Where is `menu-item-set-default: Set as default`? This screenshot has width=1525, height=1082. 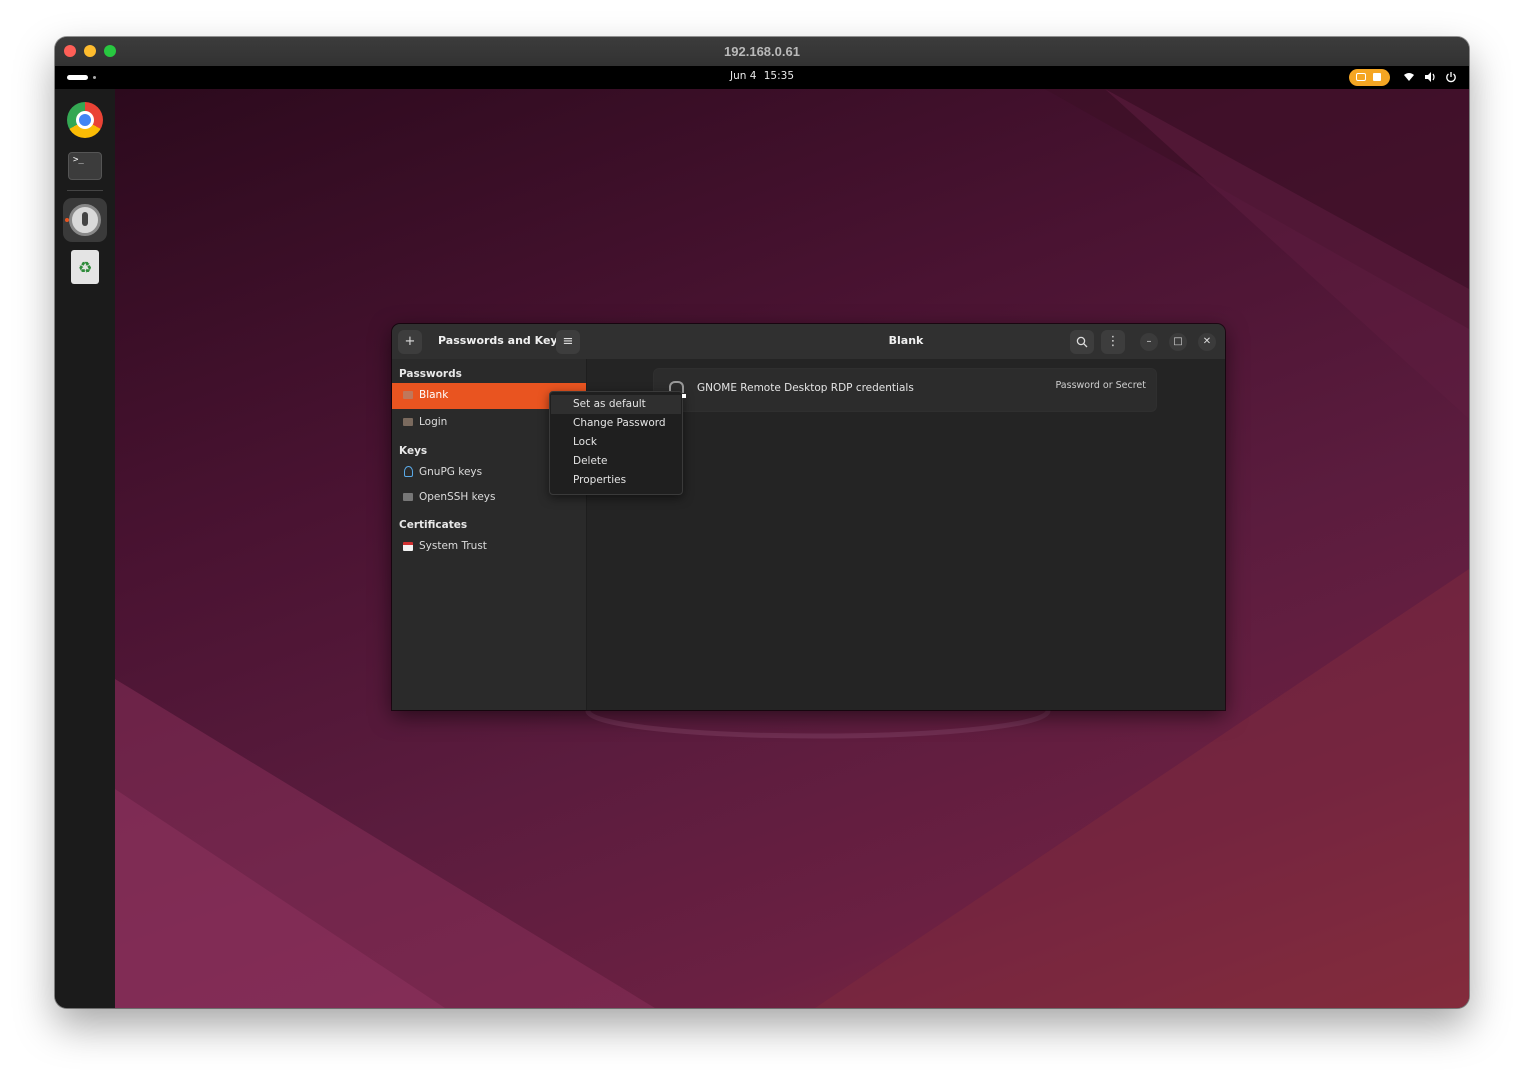 menu-item-set-default: Set as default is located at coordinates (616, 404).